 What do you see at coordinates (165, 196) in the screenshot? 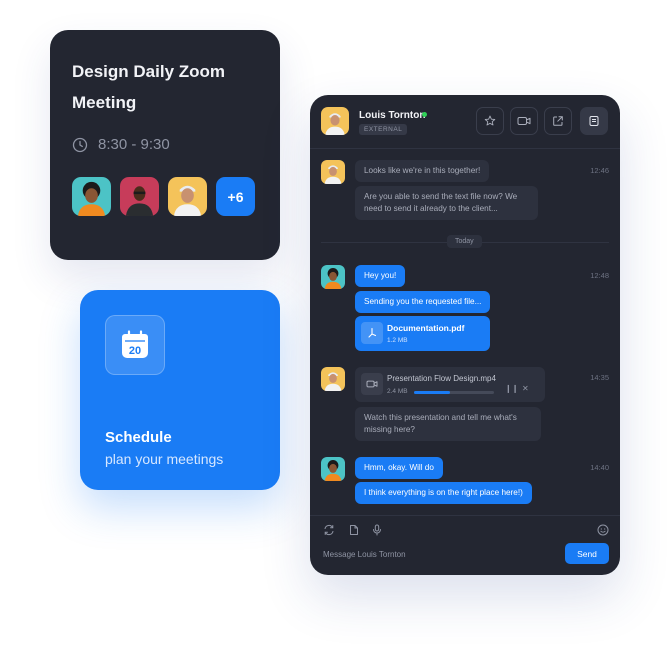
I see `participant-avatars: +6` at bounding box center [165, 196].